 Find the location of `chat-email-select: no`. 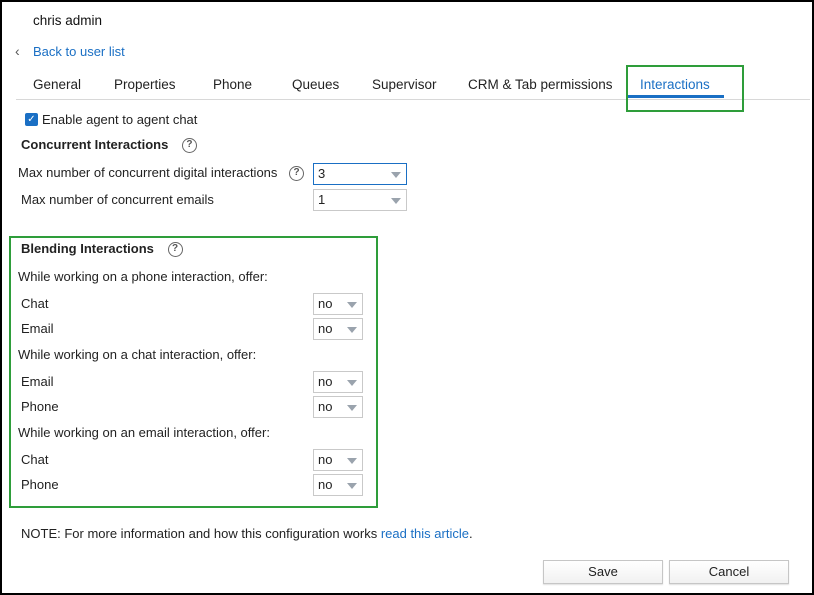

chat-email-select: no is located at coordinates (338, 382).